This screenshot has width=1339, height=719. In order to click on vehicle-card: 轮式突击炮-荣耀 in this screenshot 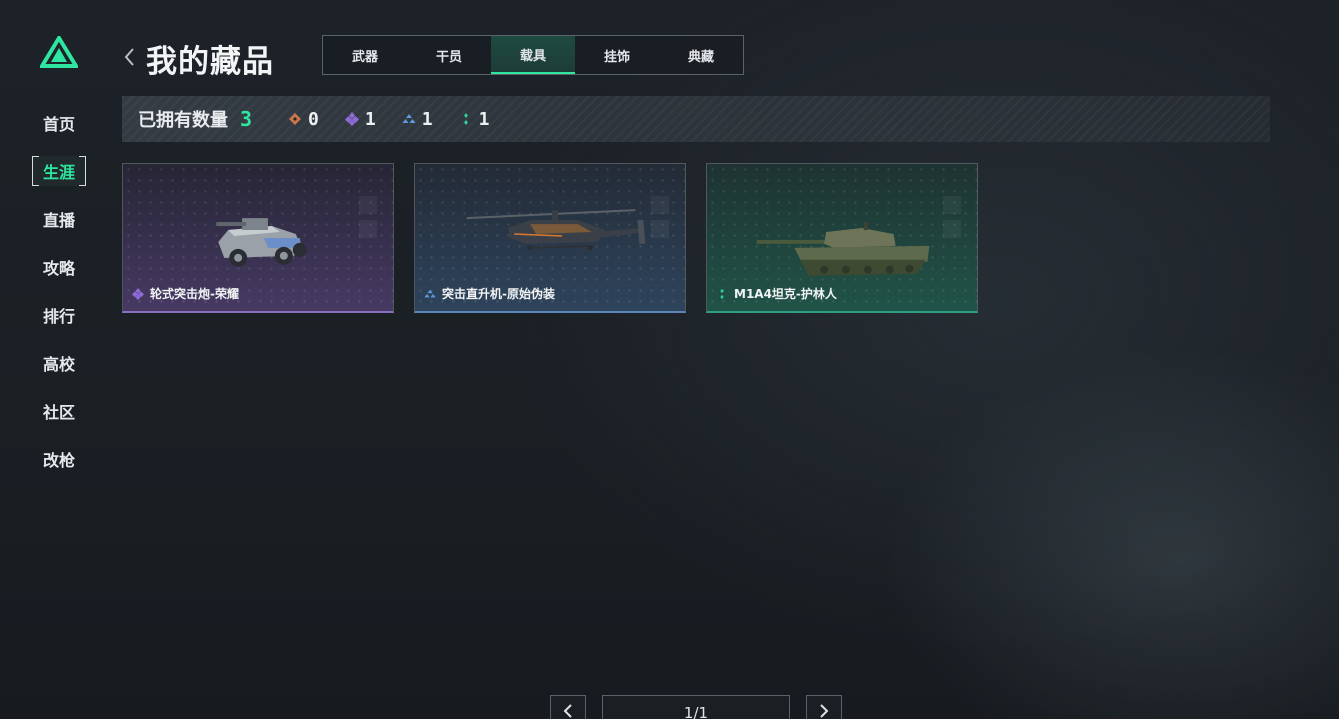, I will do `click(258, 238)`.